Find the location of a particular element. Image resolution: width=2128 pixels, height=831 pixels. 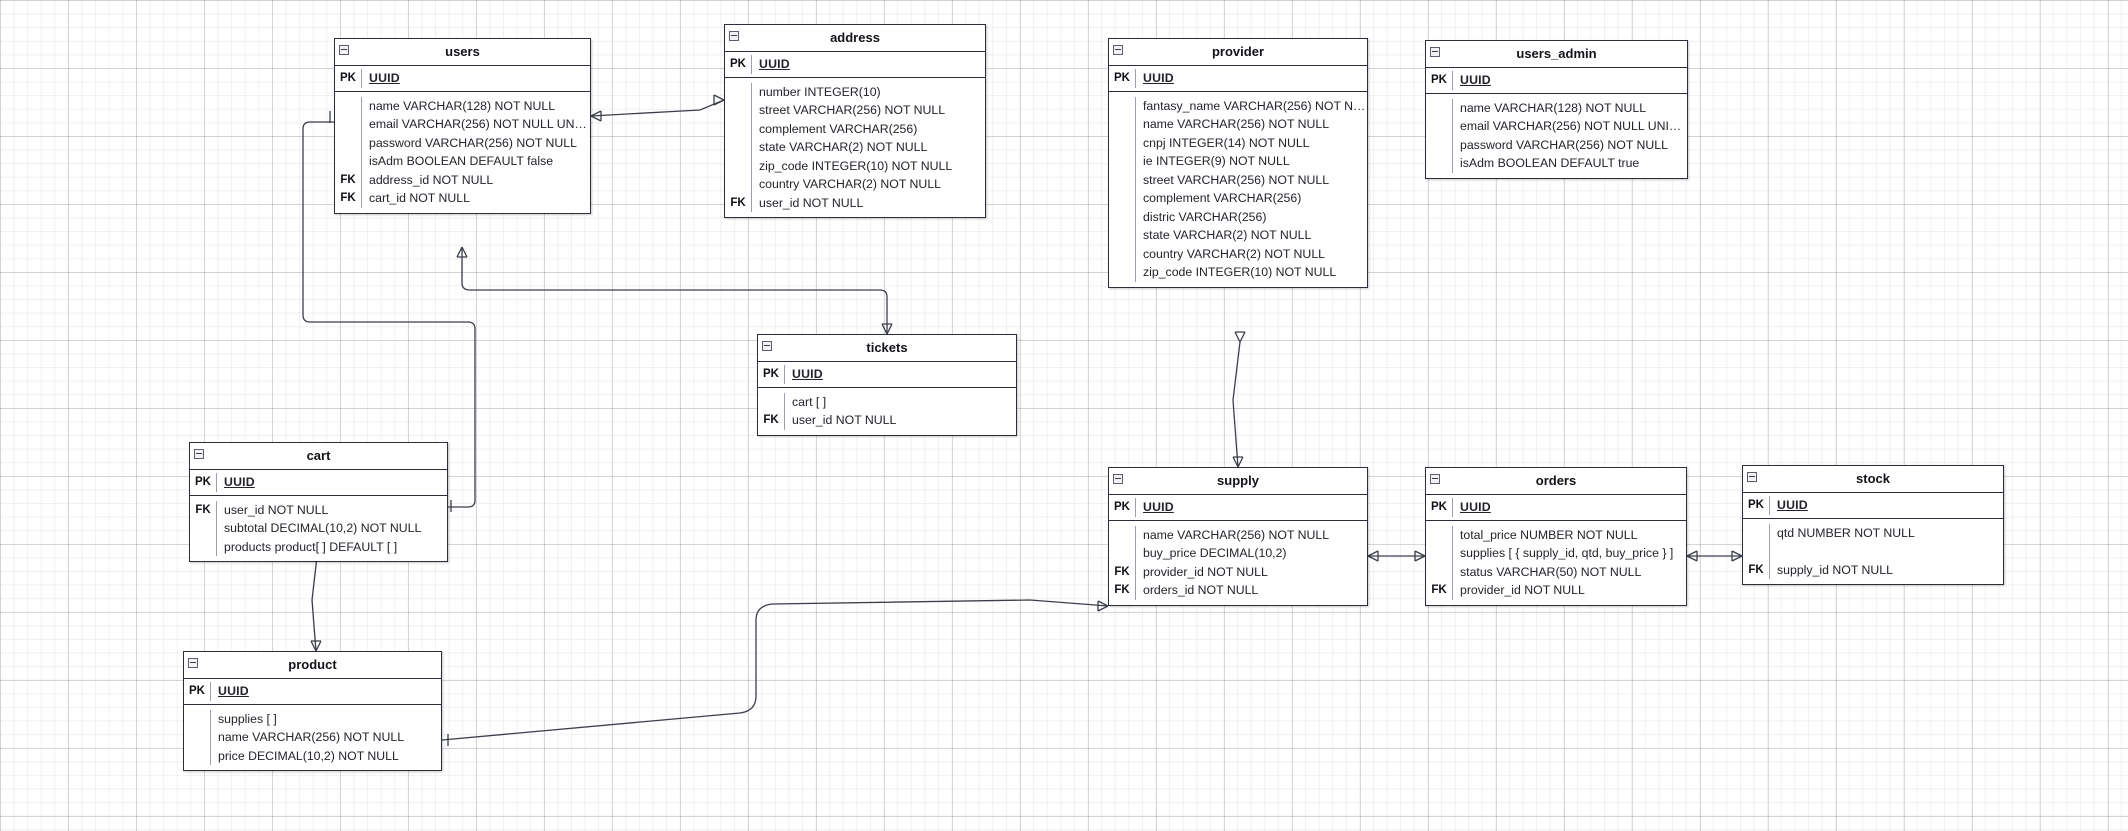

attribute-row: status VARCHAR(50) NOT NULL is located at coordinates (1556, 571).